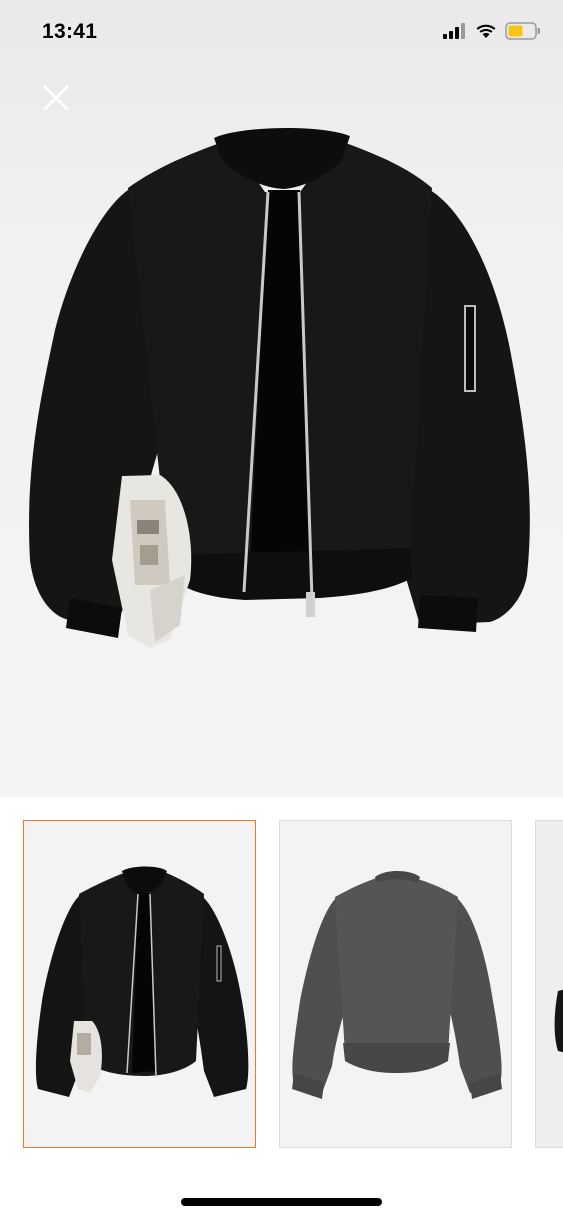 The height and width of the screenshot is (1219, 563). I want to click on thumbnail-back-view, so click(395, 984).